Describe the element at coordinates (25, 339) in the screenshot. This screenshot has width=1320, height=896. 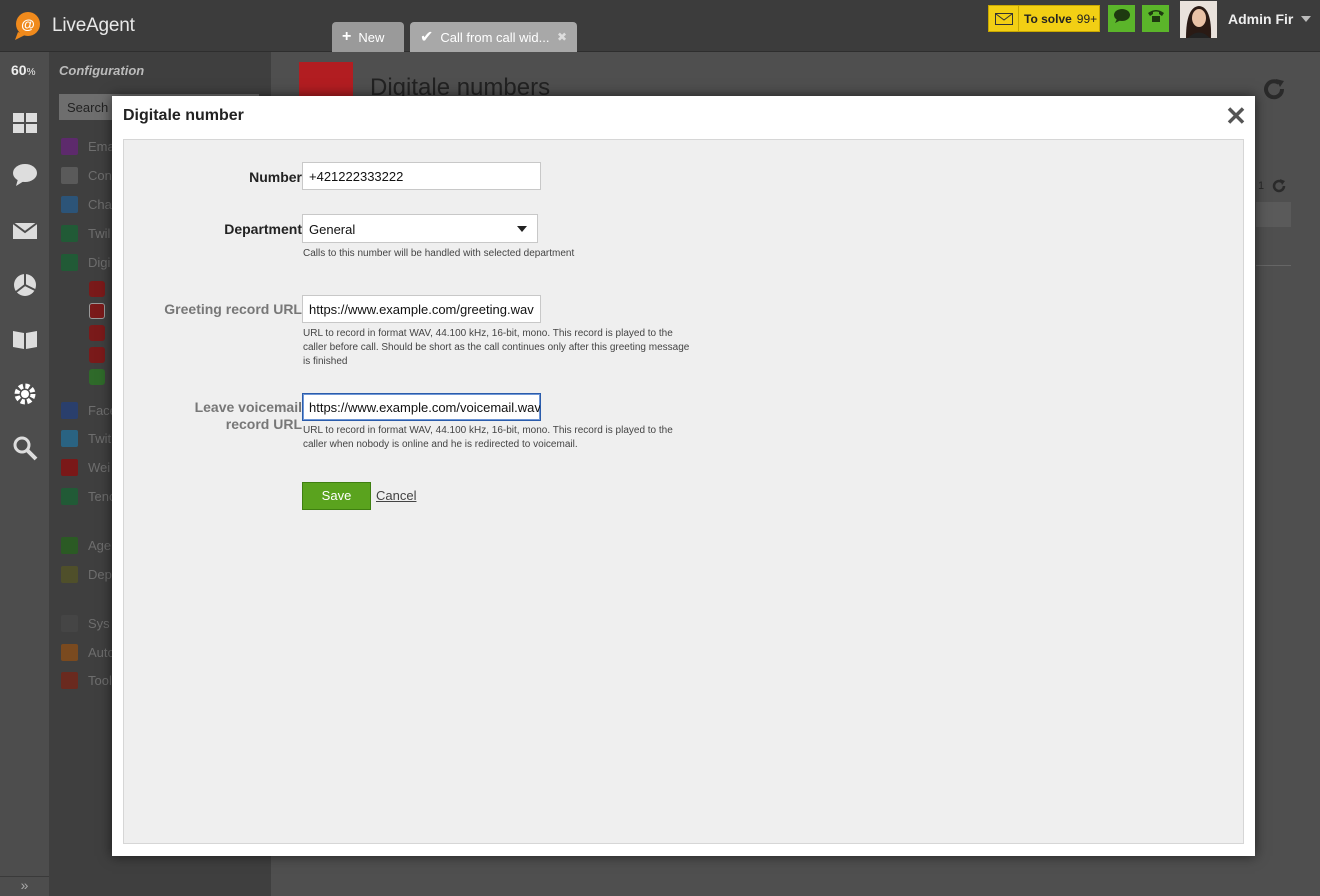
I see `knowledgebase-icon` at that location.